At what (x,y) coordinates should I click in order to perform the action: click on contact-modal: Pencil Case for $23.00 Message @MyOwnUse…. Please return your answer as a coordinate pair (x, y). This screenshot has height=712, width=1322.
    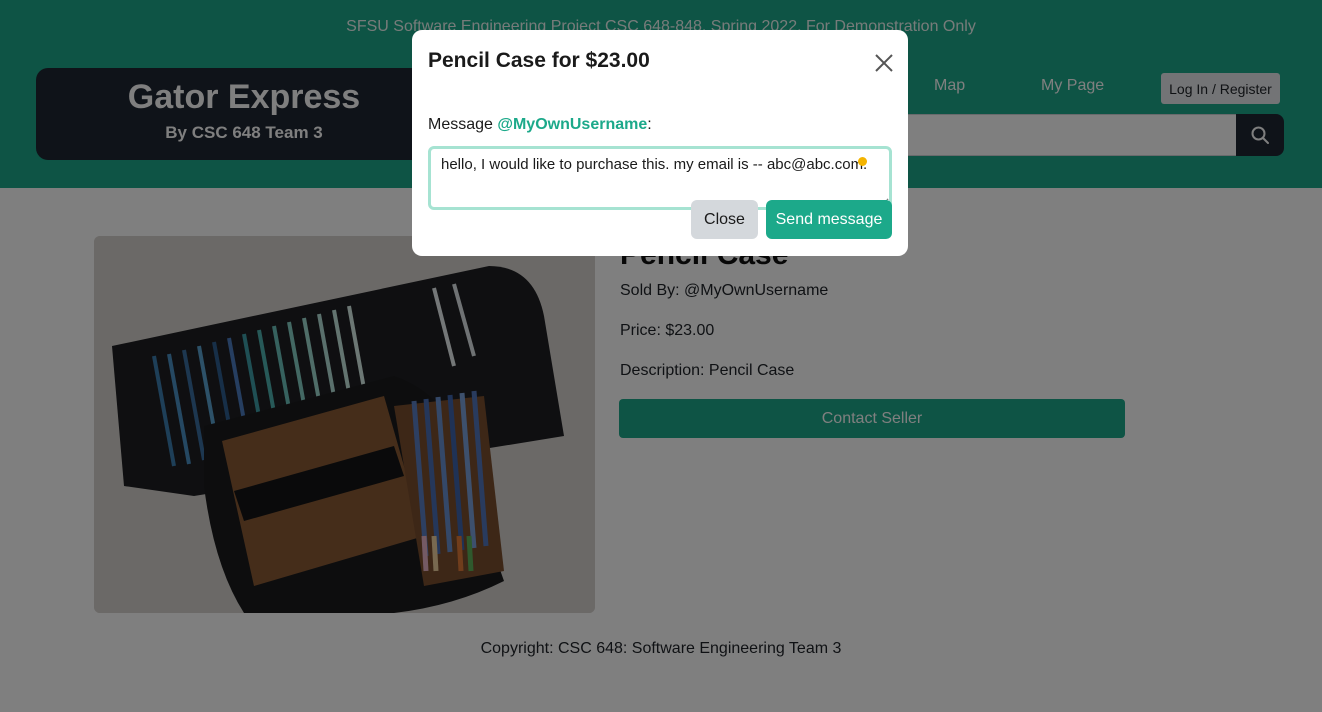
    Looking at the image, I should click on (660, 143).